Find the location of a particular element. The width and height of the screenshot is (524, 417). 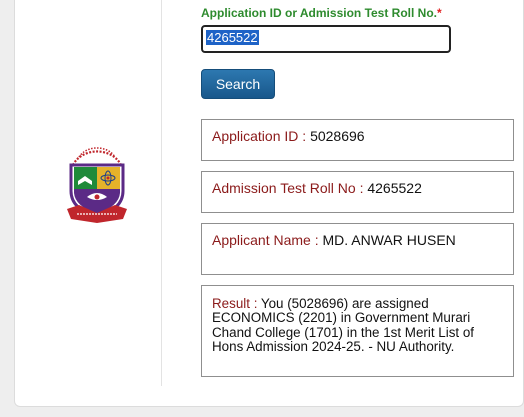

applicant-name-label: Applicant Name is located at coordinates (261, 240).